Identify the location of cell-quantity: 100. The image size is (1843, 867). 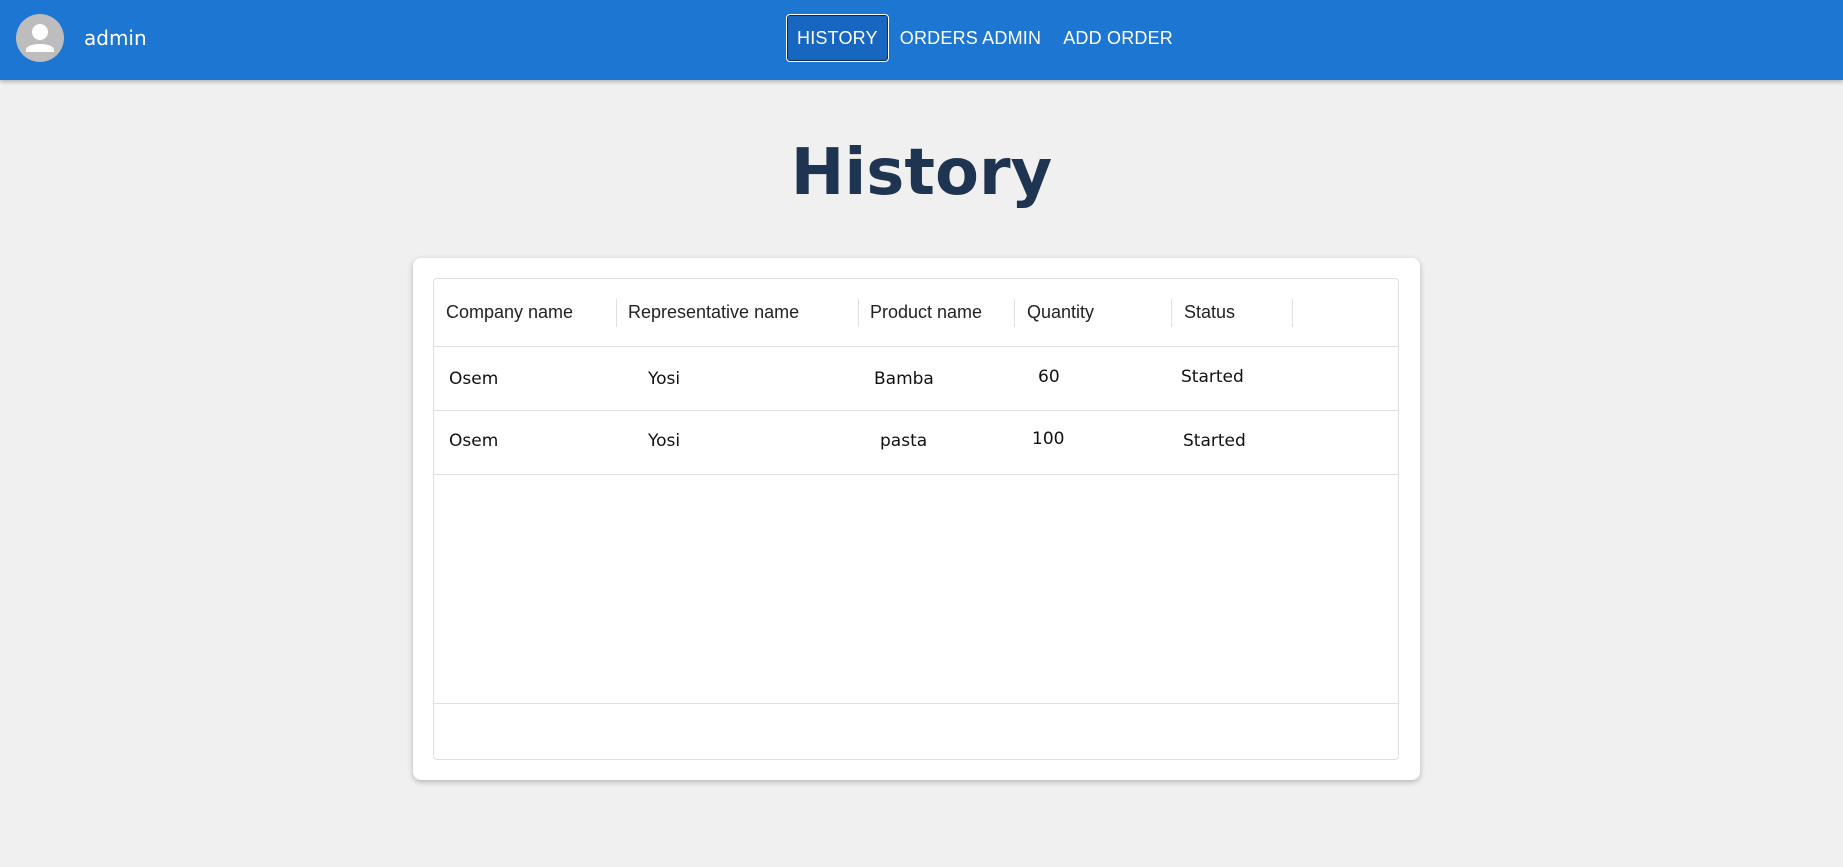
(1048, 439).